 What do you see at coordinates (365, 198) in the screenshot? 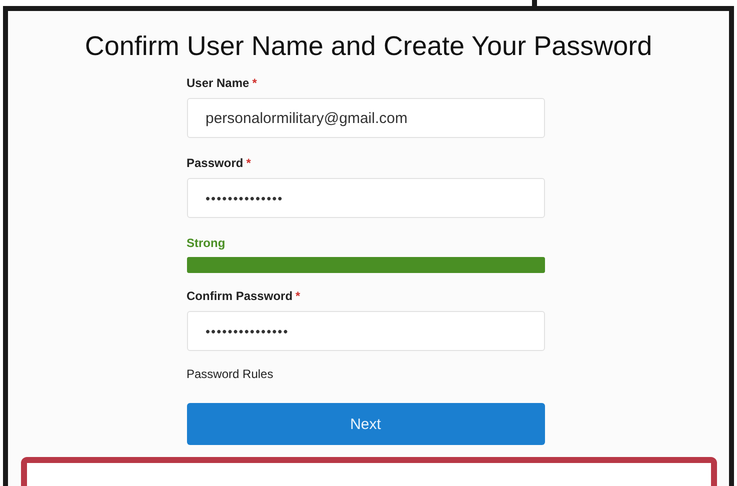
I see `password-field: ••••••••••••••` at bounding box center [365, 198].